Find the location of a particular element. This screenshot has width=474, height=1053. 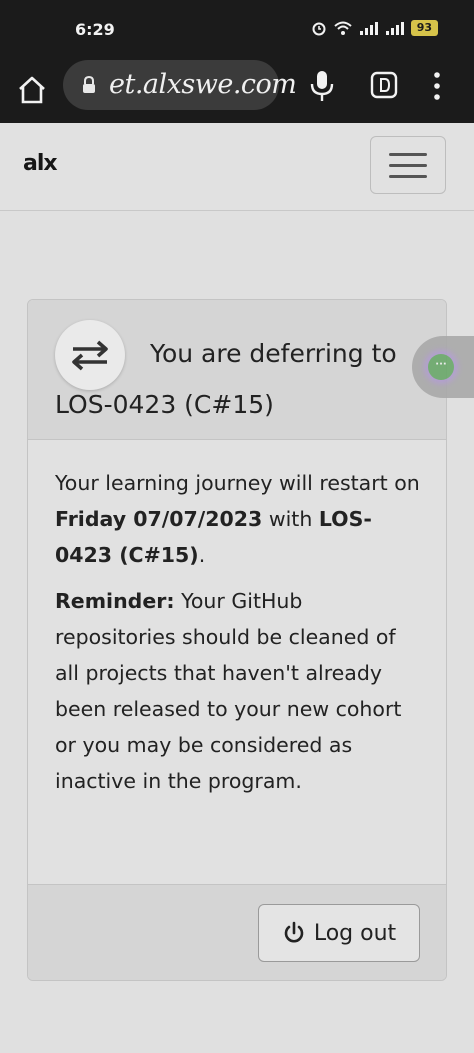

status-icons: 93 is located at coordinates (374, 28).